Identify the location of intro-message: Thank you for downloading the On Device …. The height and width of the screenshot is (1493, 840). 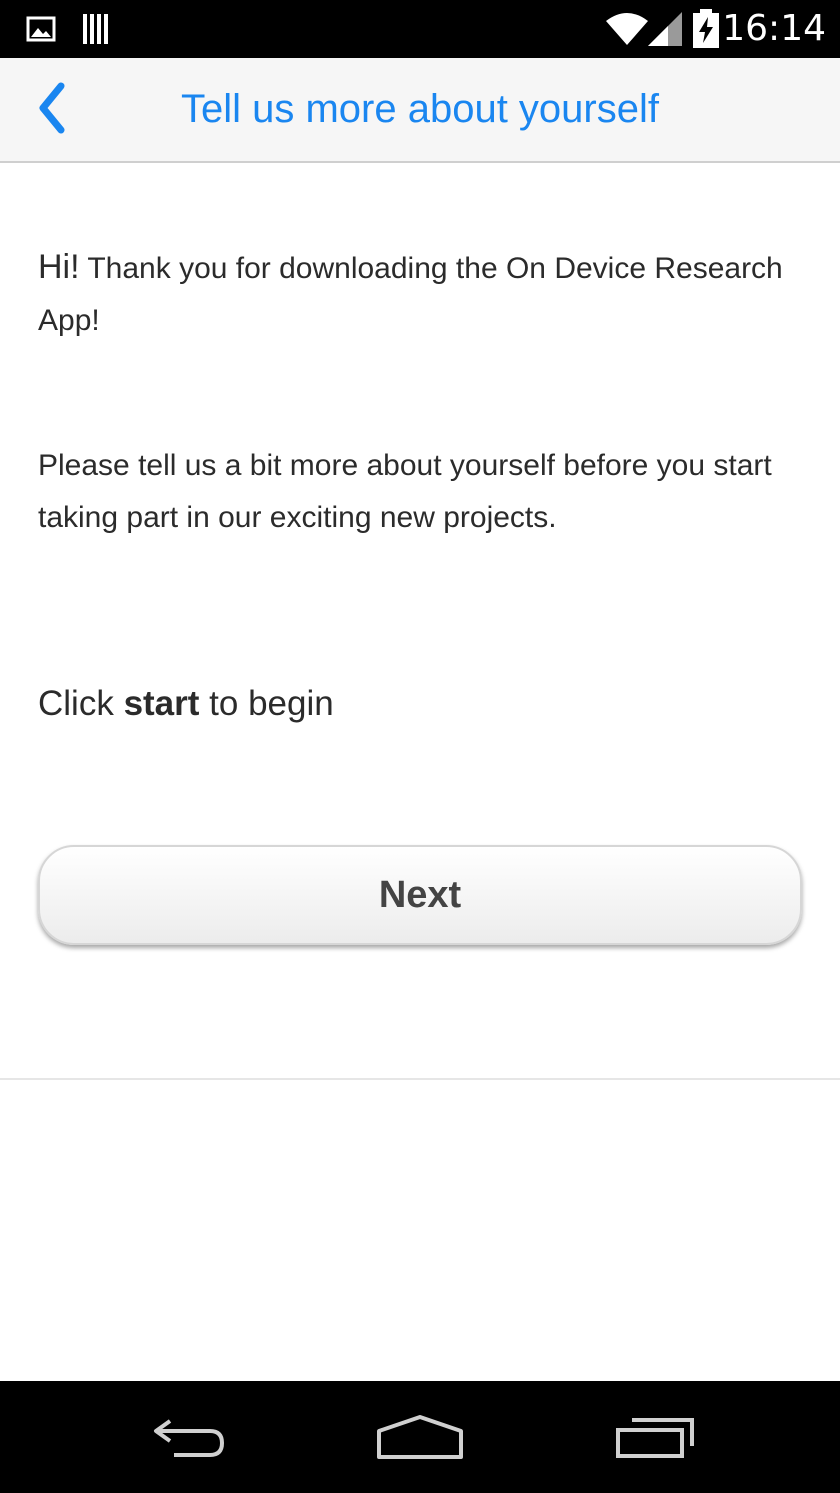
(410, 294).